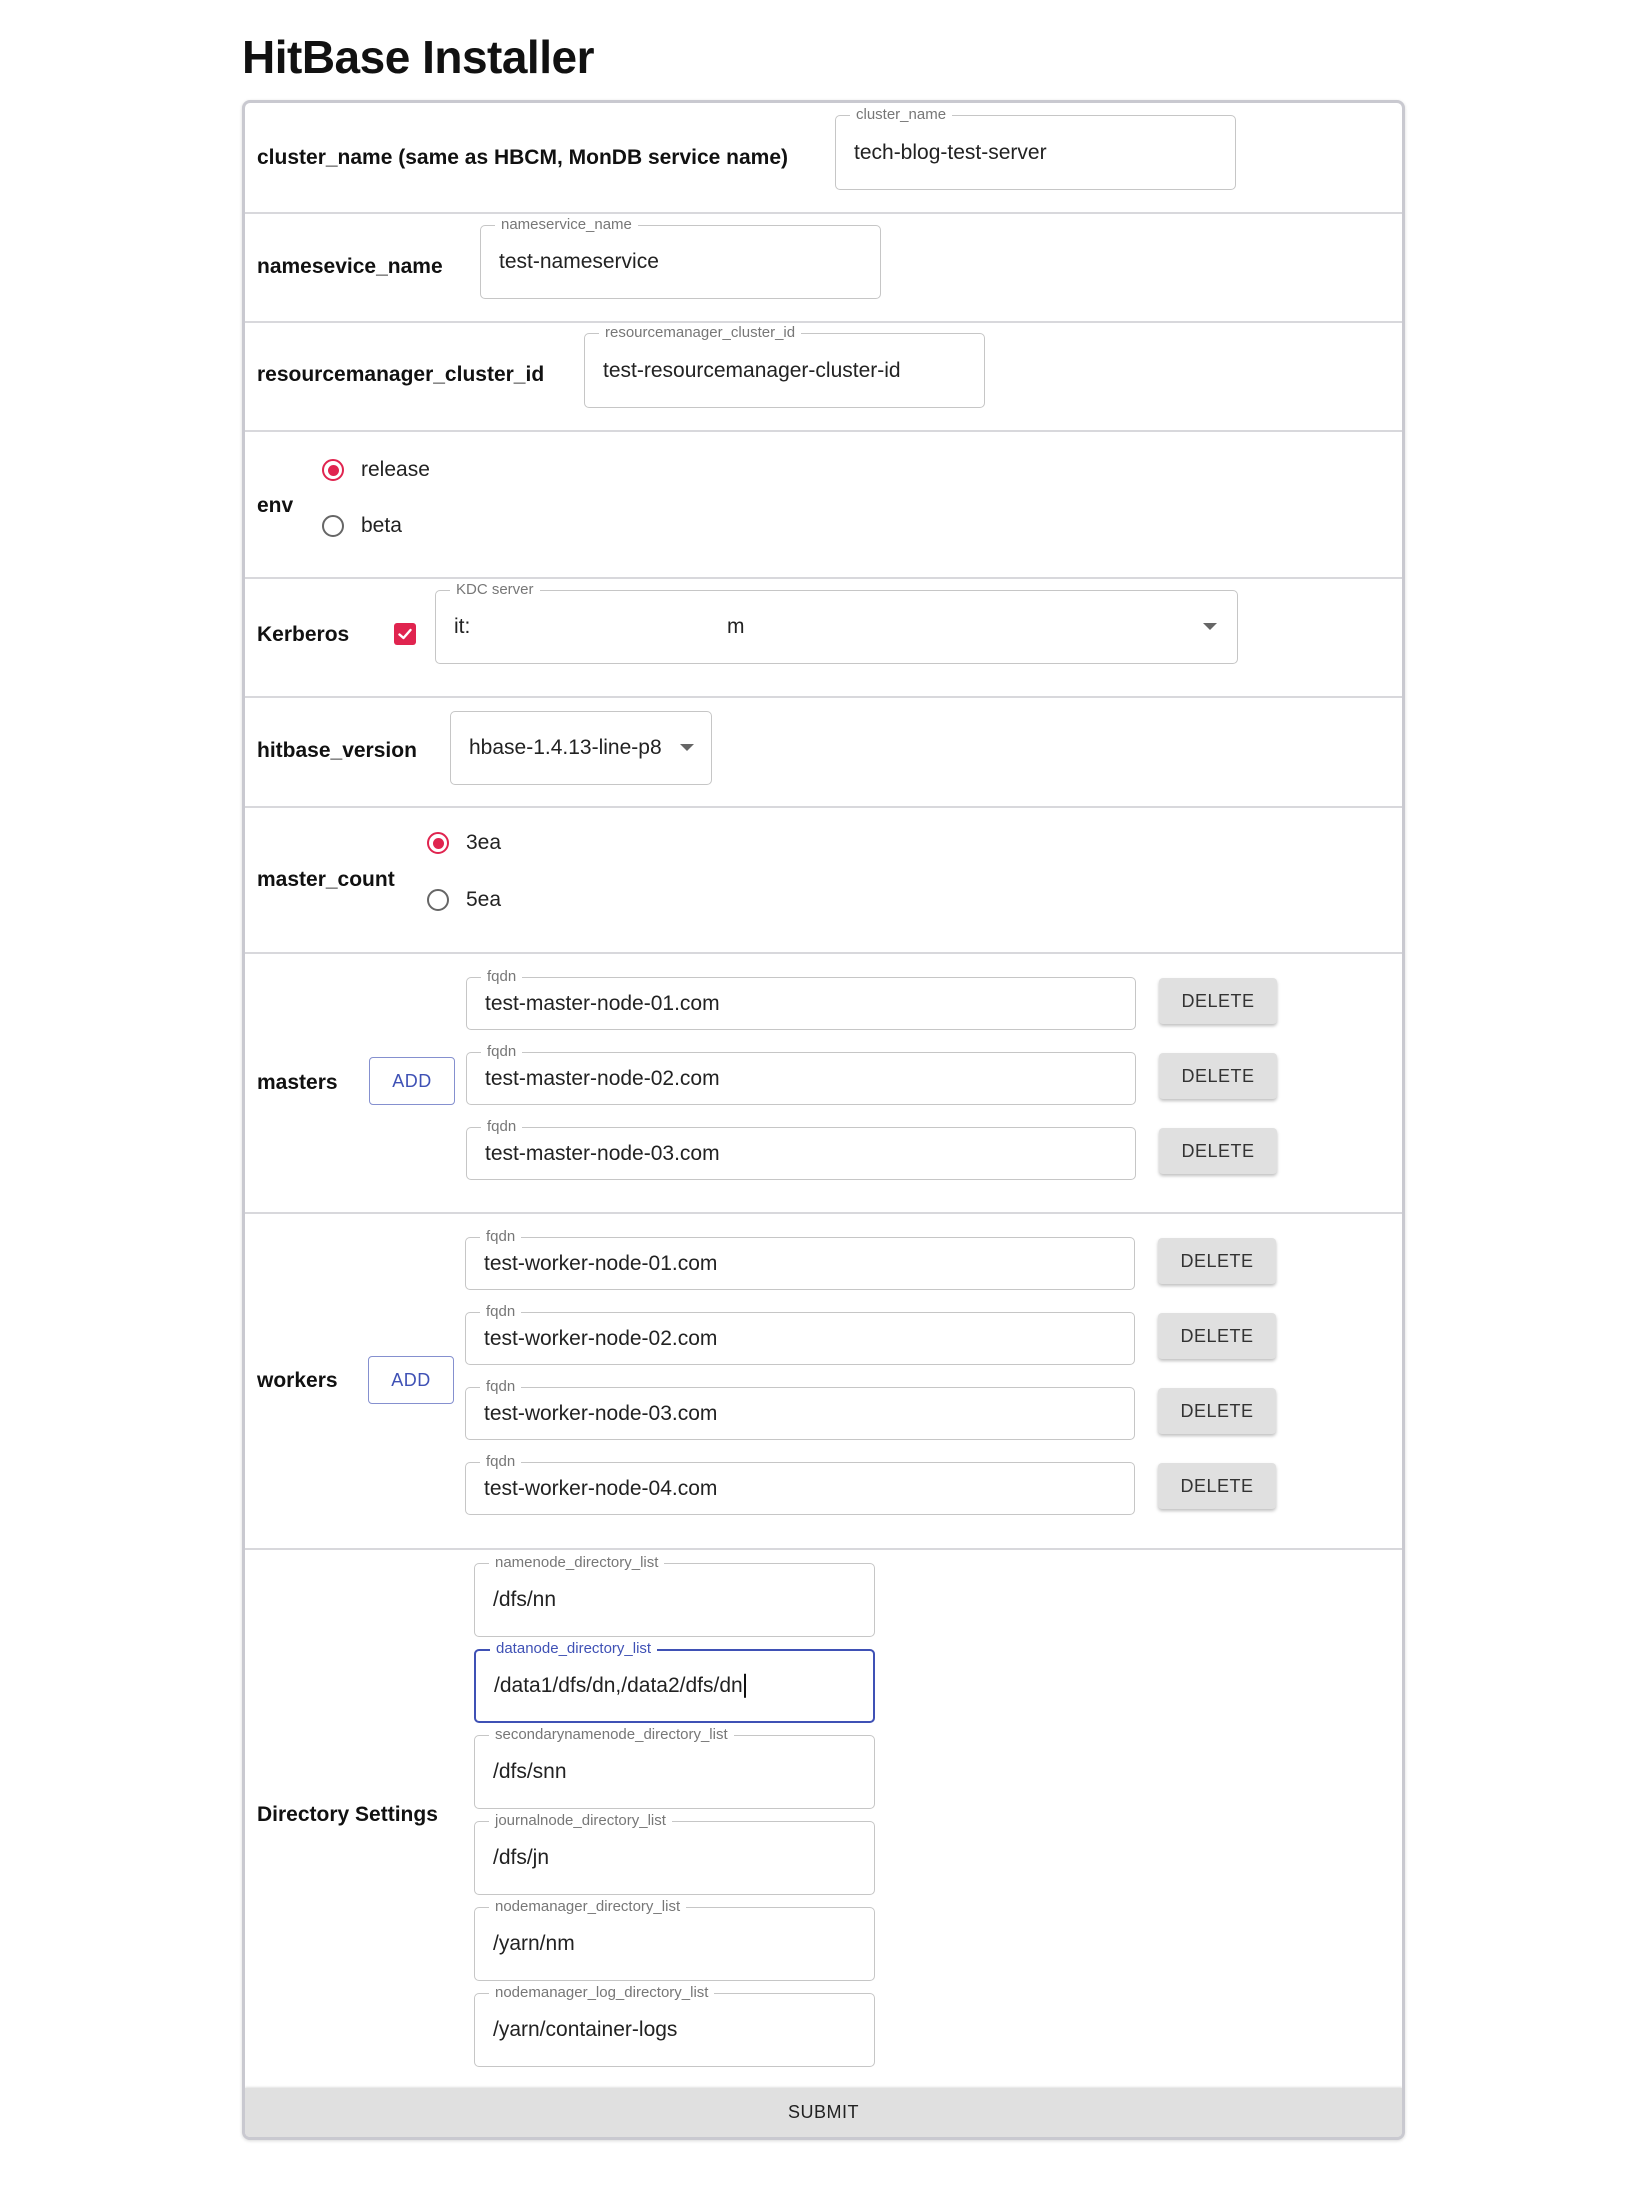 The height and width of the screenshot is (2190, 1636). I want to click on cluster-name-input: cluster_name tech-blog-test-server, so click(1035, 148).